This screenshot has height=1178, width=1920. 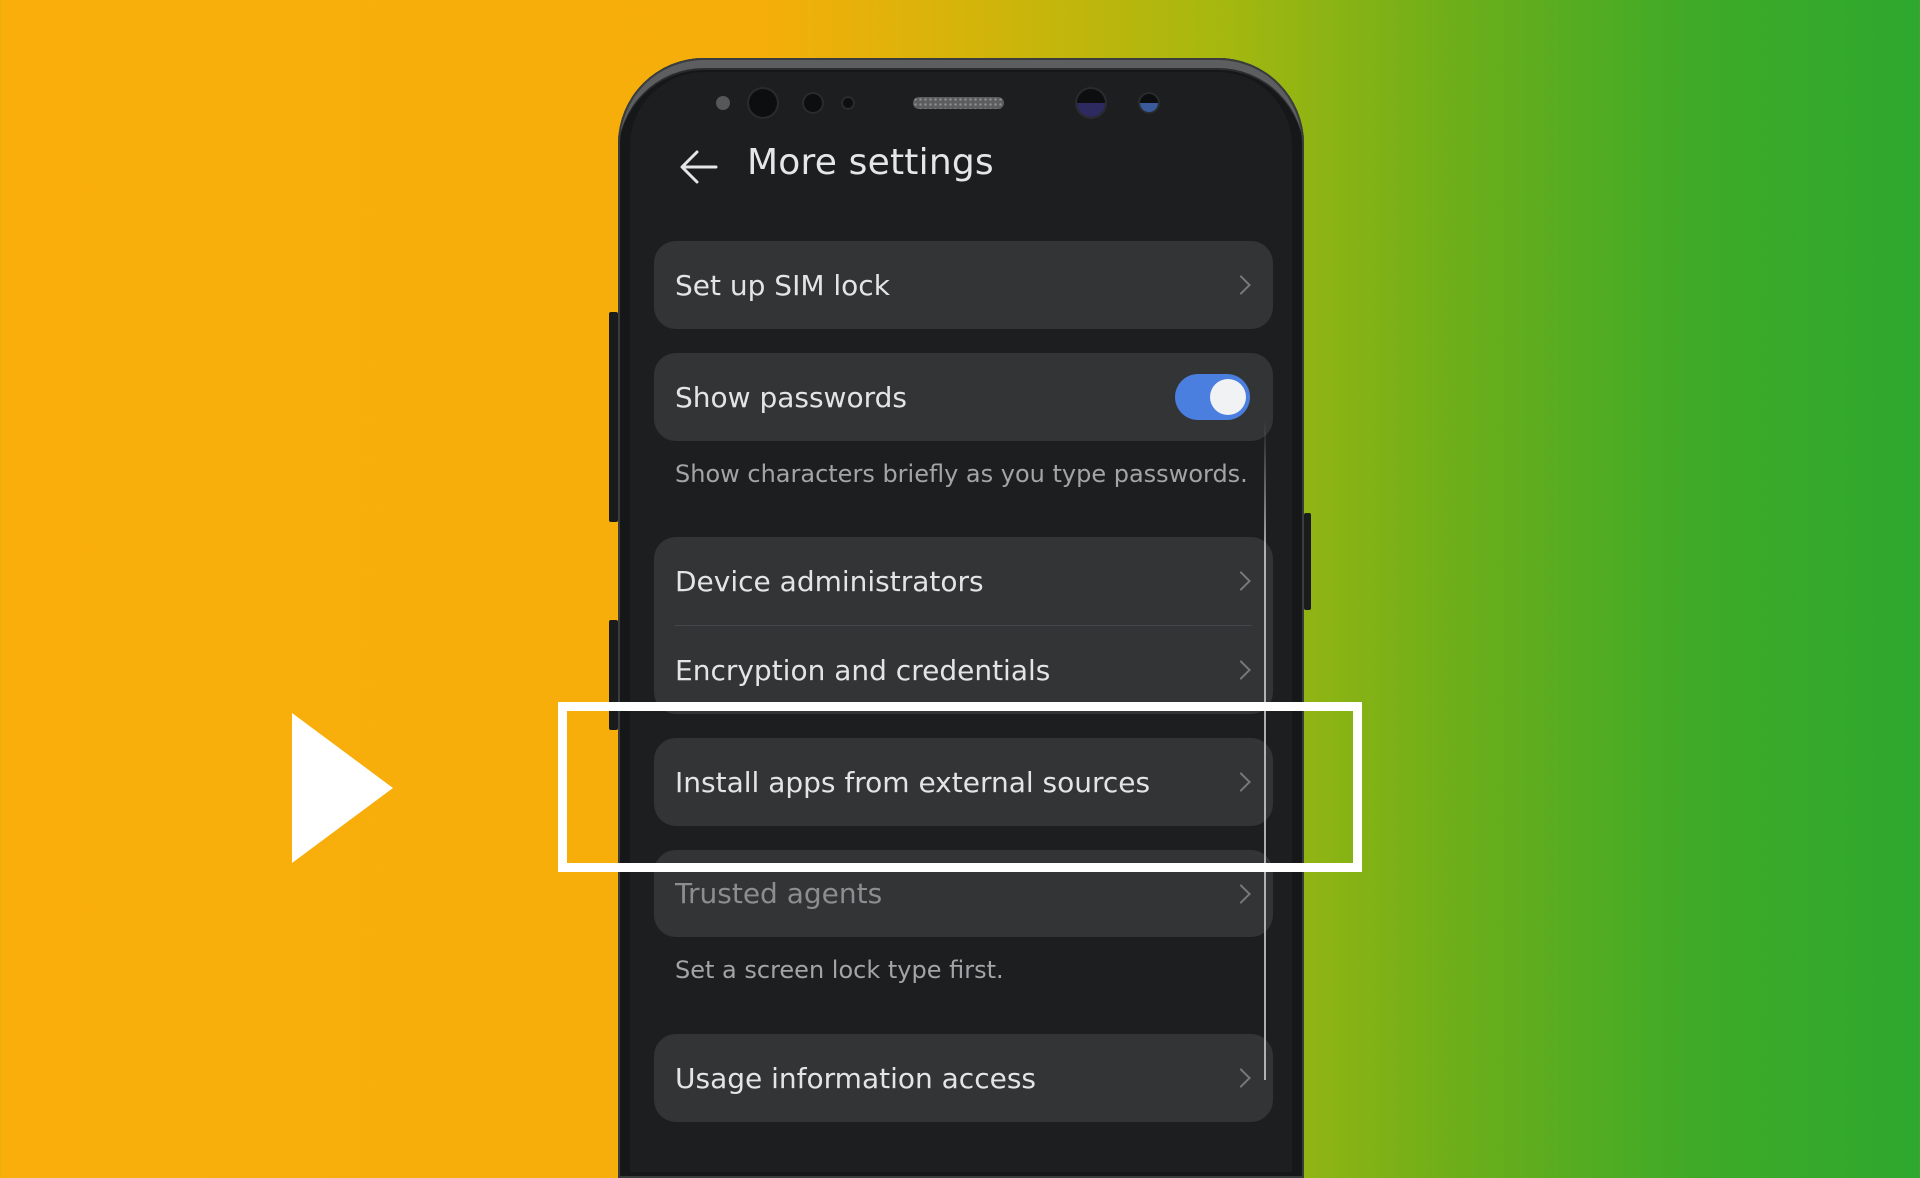 I want to click on show-passwords-toggle, so click(x=1212, y=397).